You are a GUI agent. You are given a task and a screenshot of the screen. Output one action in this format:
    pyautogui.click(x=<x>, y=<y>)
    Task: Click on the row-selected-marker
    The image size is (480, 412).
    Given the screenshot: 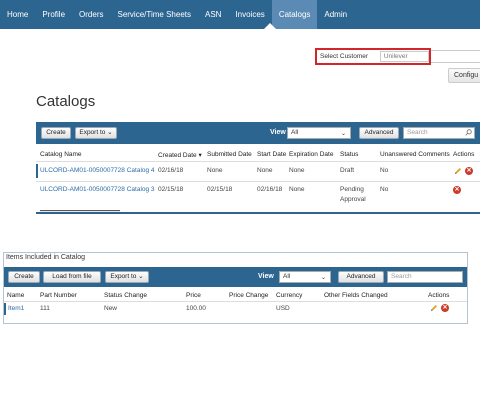 What is the action you would take?
    pyautogui.click(x=37, y=171)
    